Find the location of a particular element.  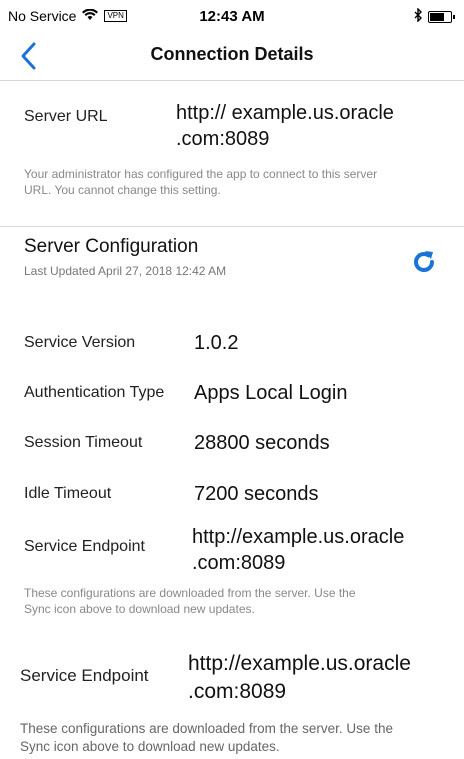

config-row-service-version: Service Version 1.0.2 is located at coordinates (232, 344).